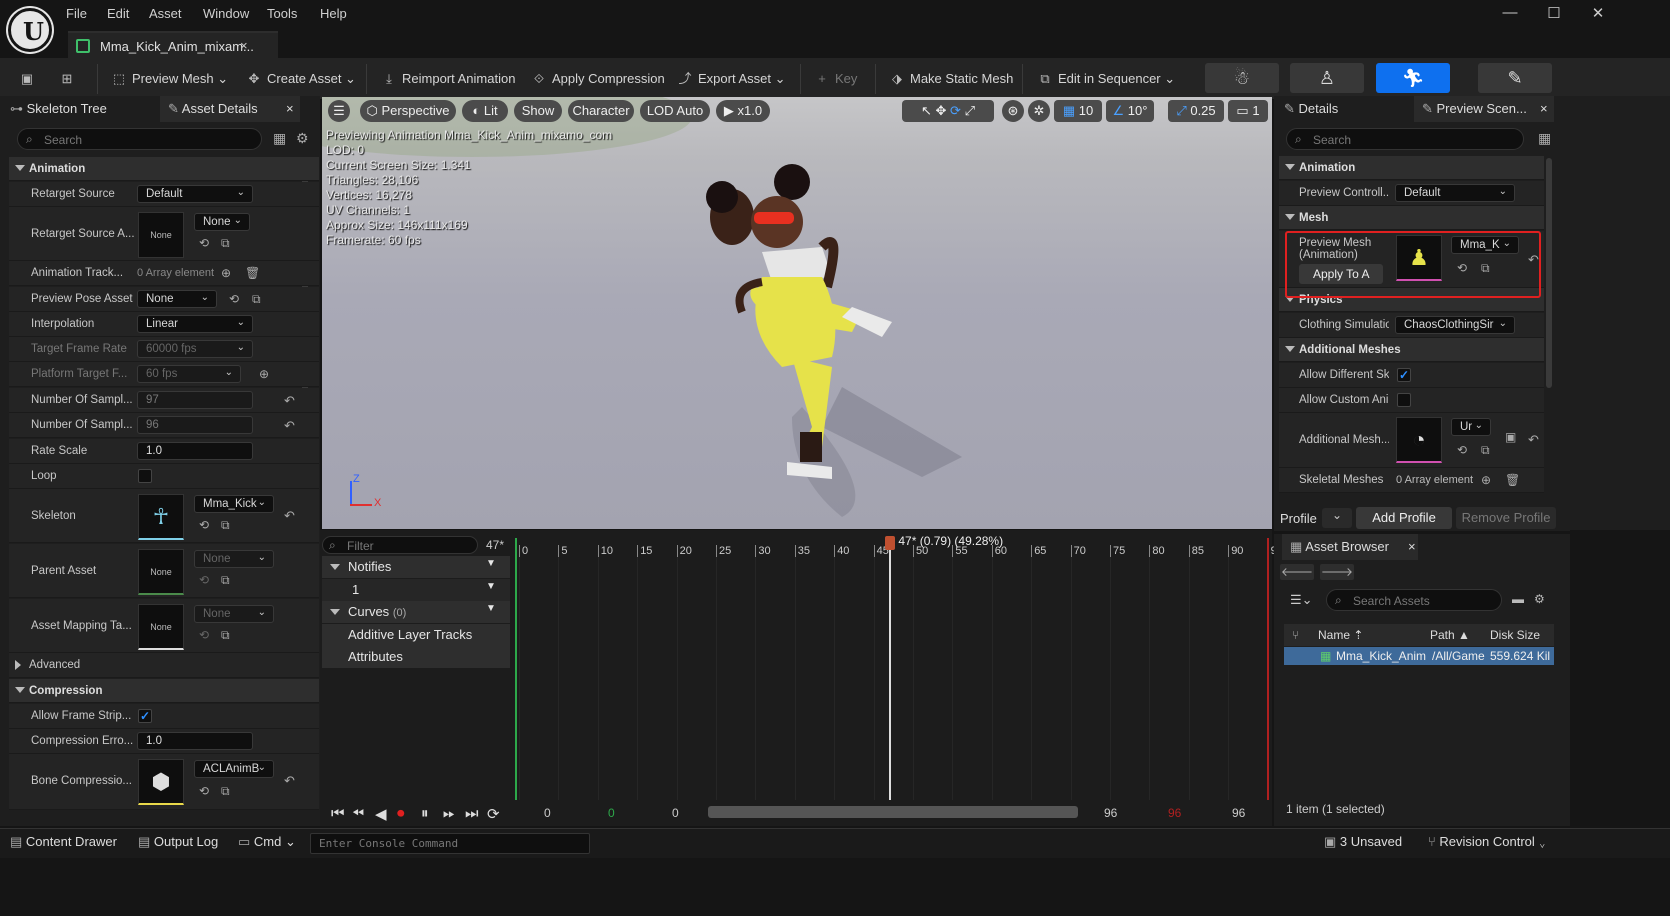 The width and height of the screenshot is (1670, 916). What do you see at coordinates (401, 813) in the screenshot?
I see `record-icon: ⏺` at bounding box center [401, 813].